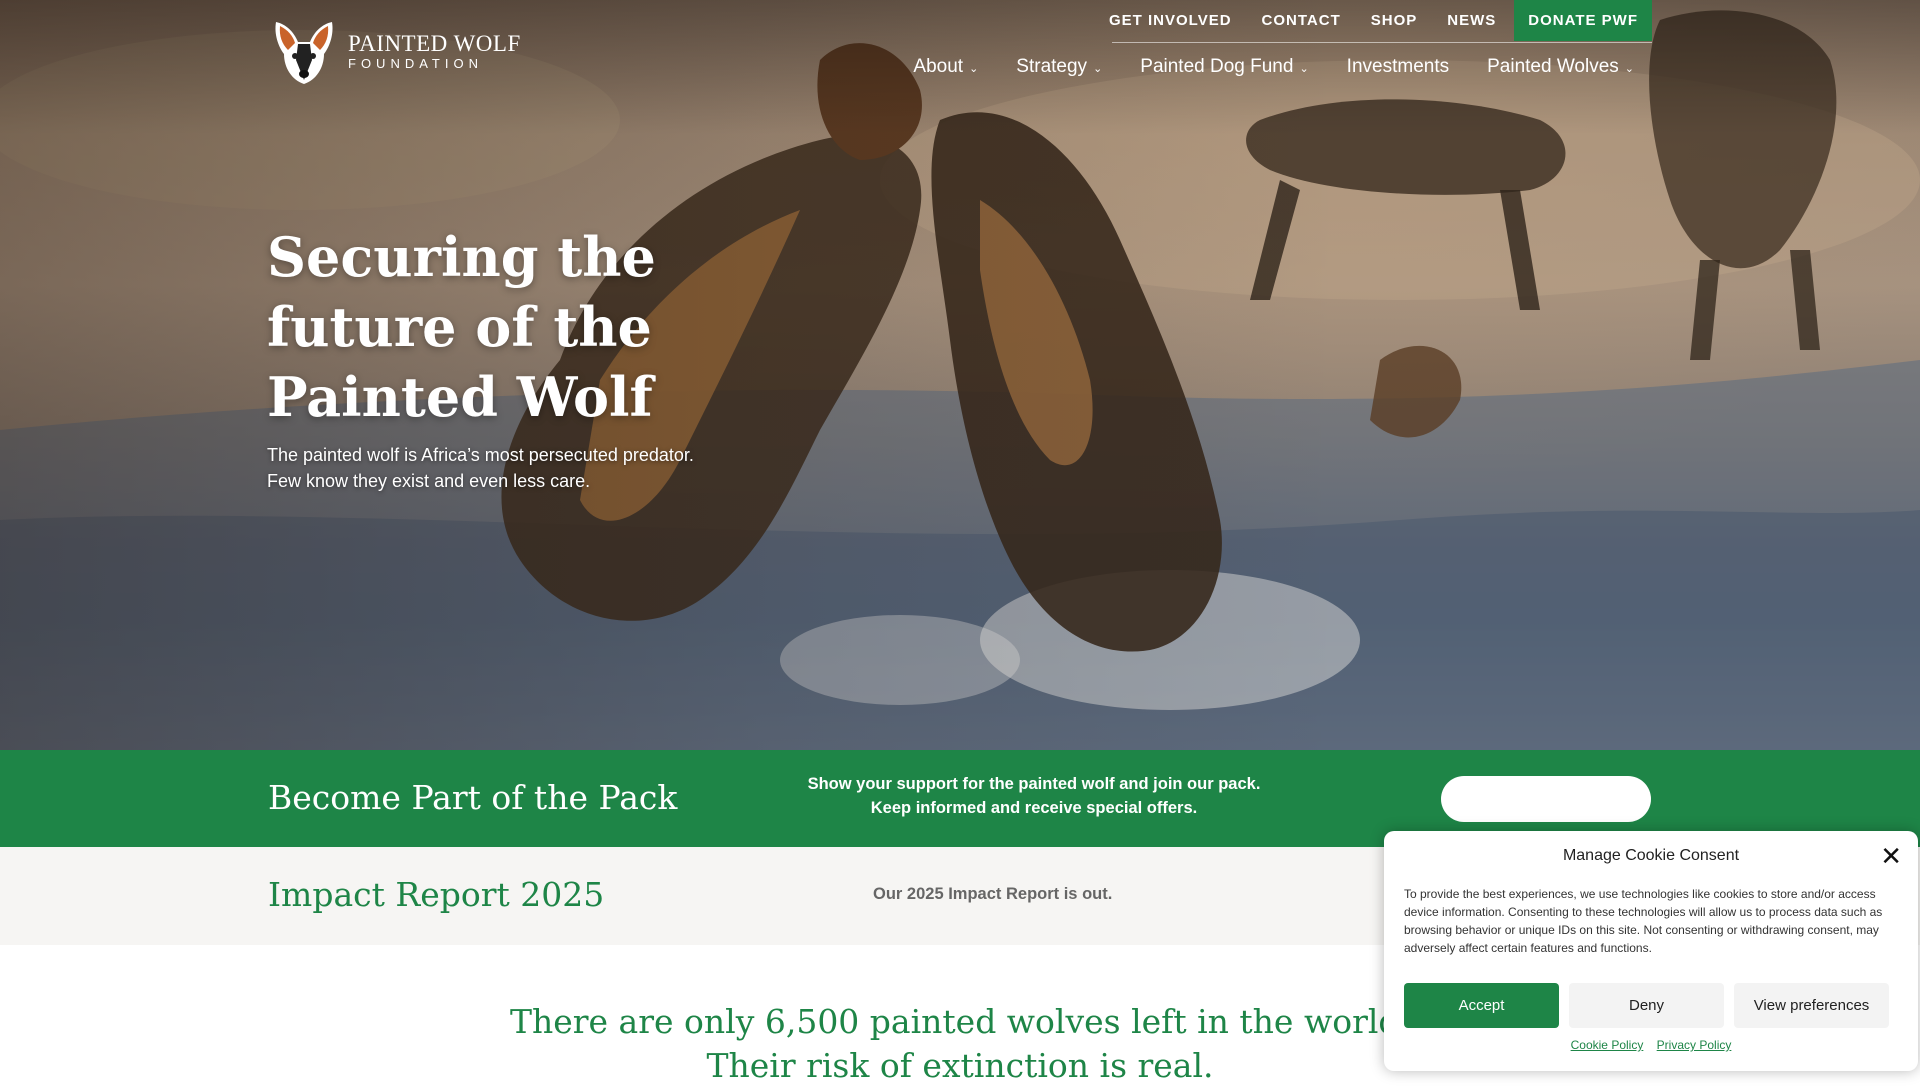 This screenshot has width=1920, height=1088. I want to click on nav-divider, so click(1382, 42).